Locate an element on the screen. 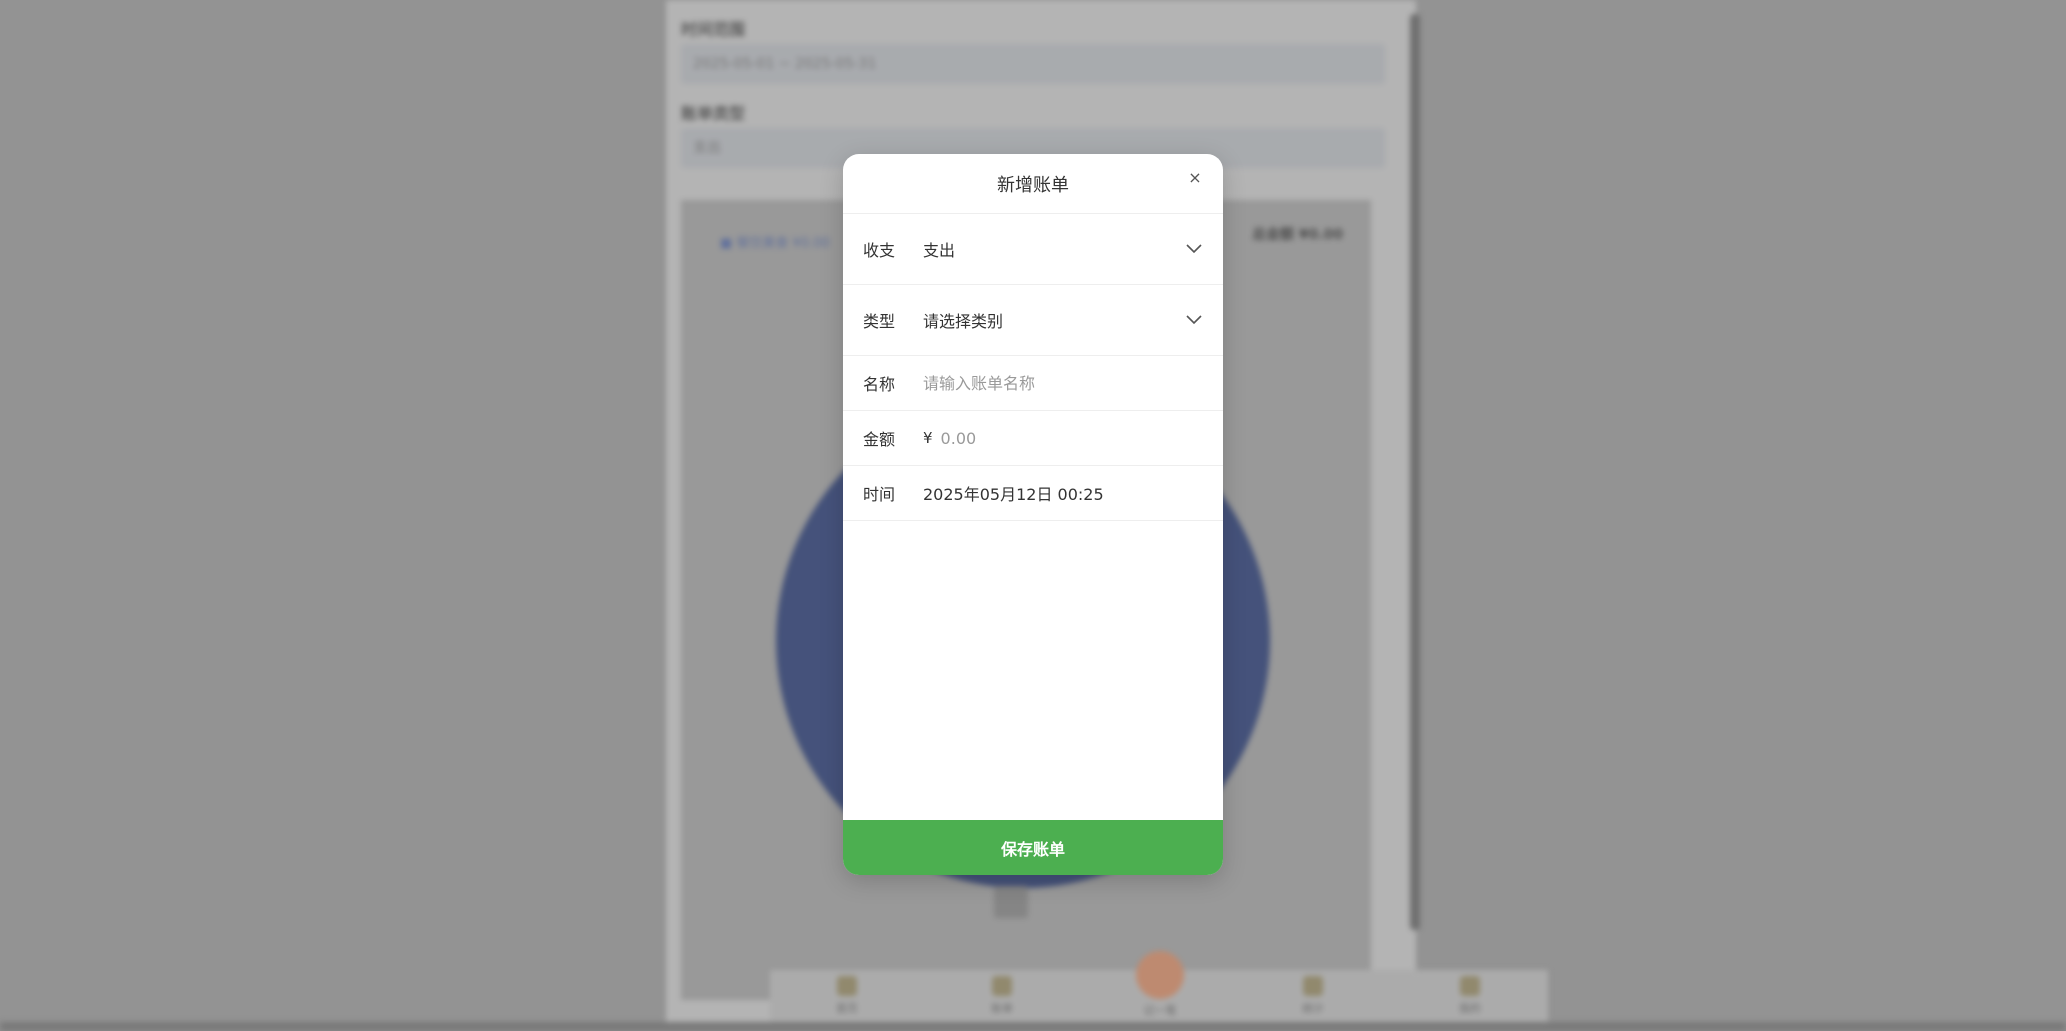  currency-symbol: ¥ is located at coordinates (928, 438).